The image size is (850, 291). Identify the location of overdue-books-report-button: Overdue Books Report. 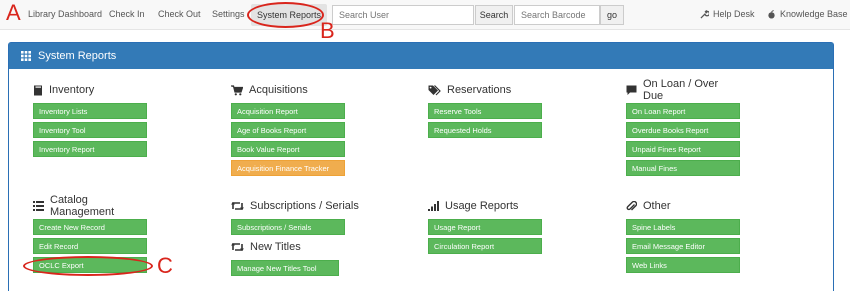
(683, 130).